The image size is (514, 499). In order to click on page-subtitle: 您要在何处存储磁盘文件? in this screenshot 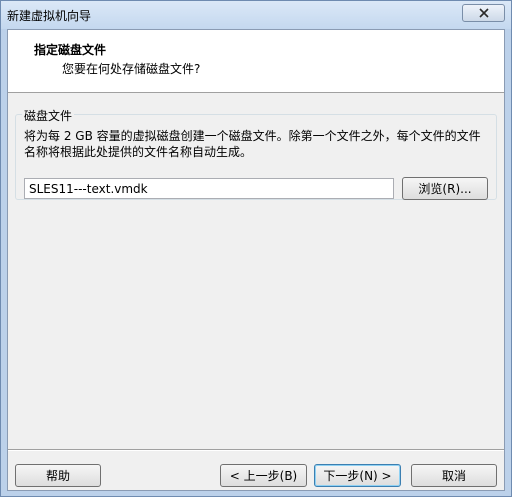, I will do `click(131, 69)`.